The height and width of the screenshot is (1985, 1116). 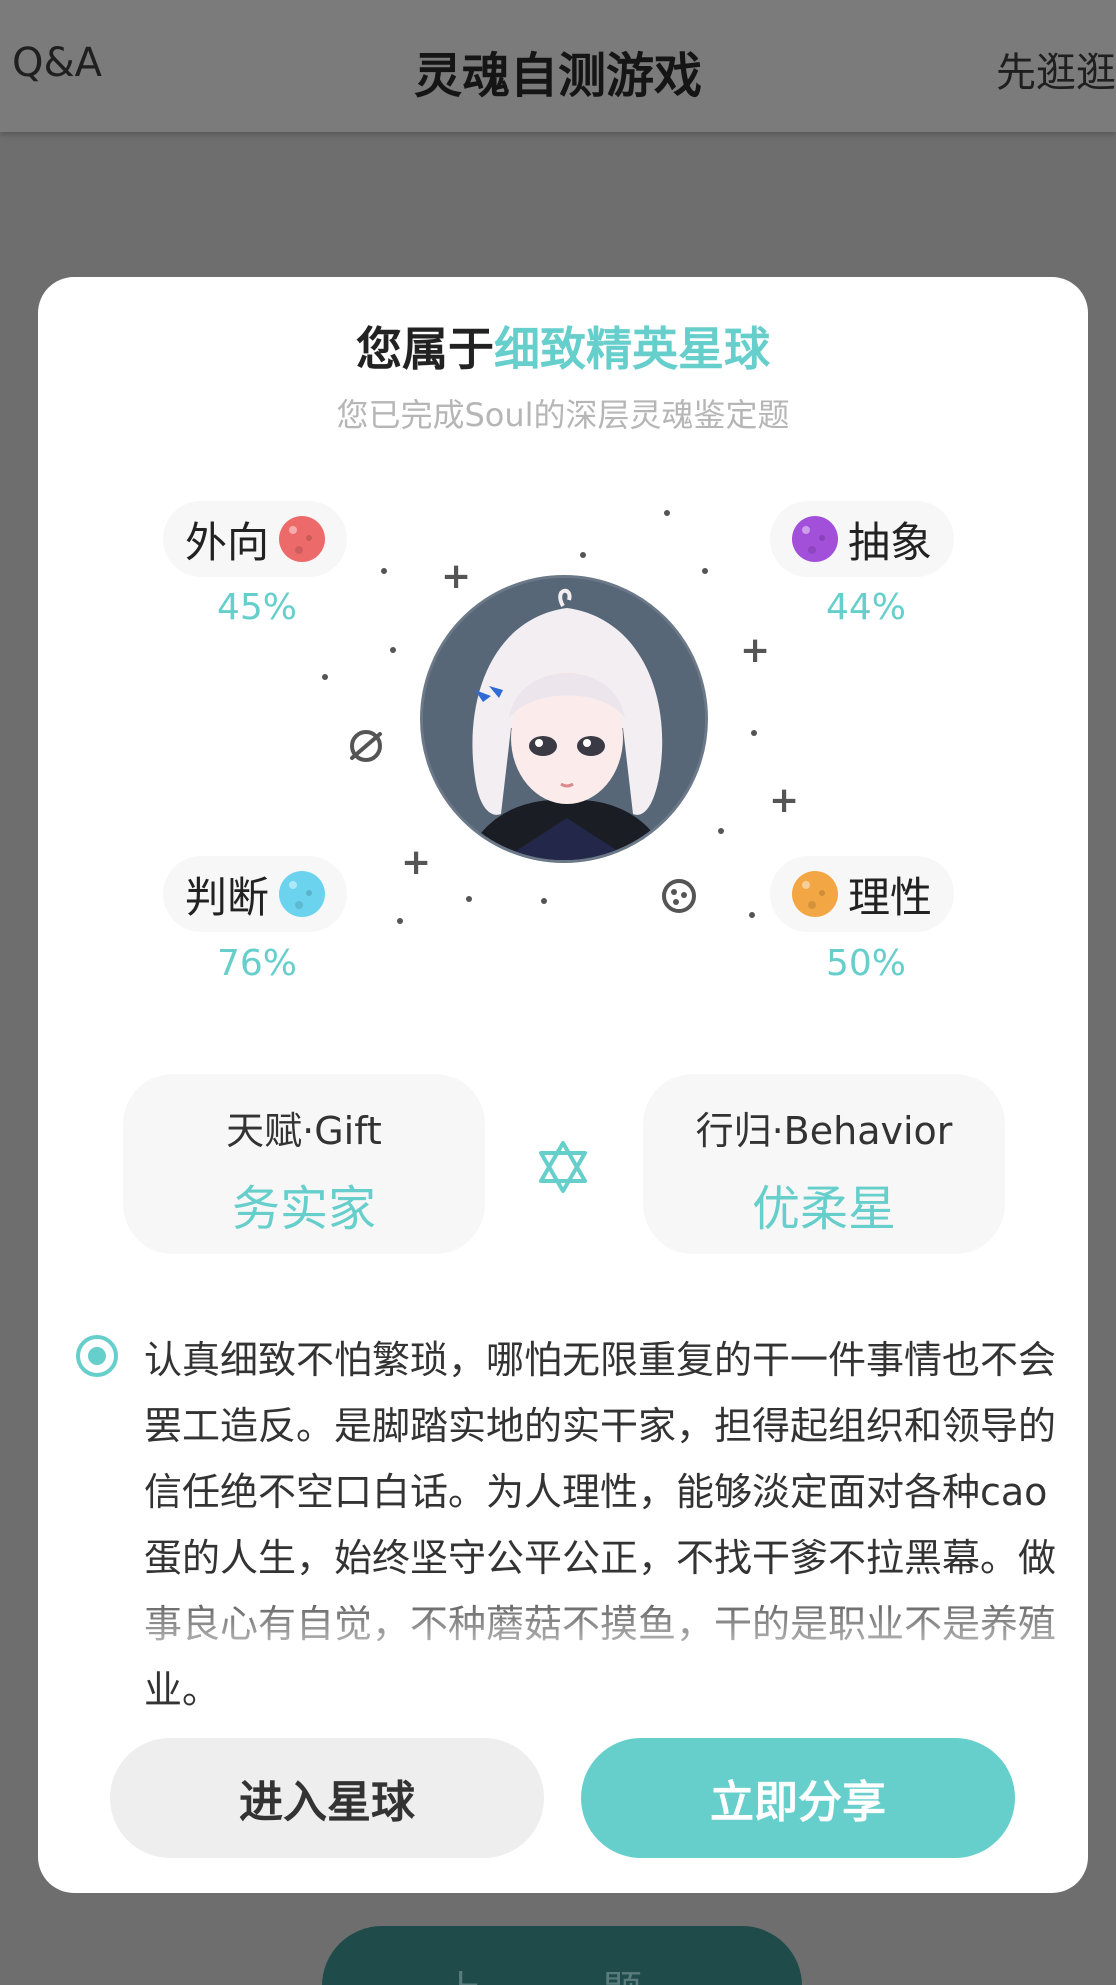 What do you see at coordinates (302, 894) in the screenshot?
I see `blue-planet-icon` at bounding box center [302, 894].